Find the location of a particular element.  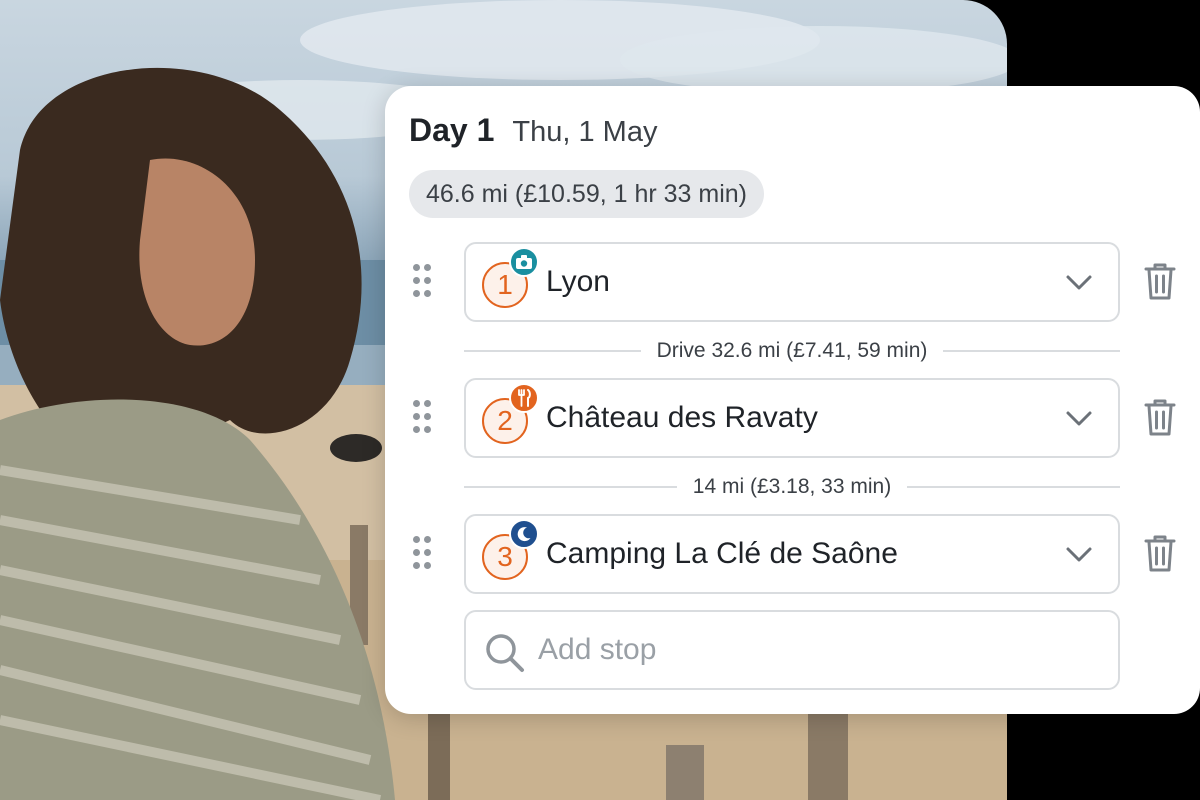

leg-info: Drive 32.6 mi (£7.41, 59 min) is located at coordinates (792, 350).